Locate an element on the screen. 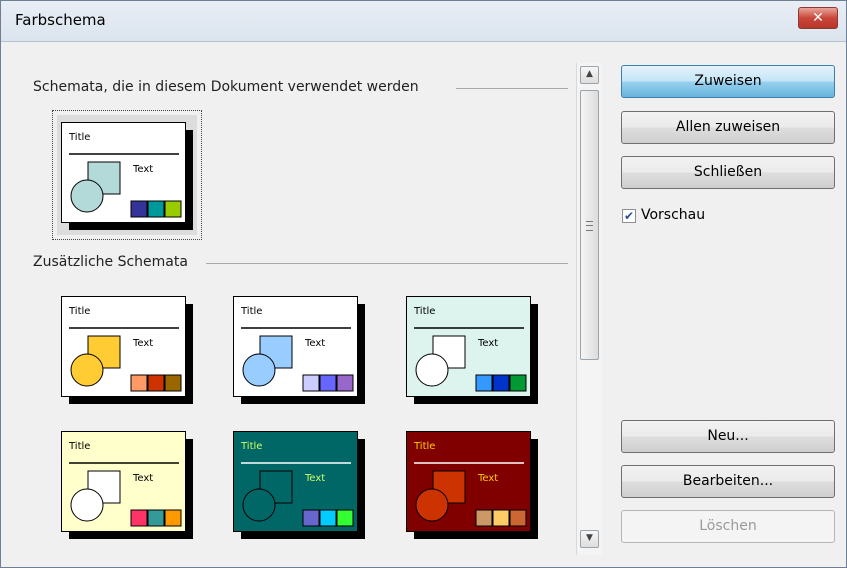  preview-checkbox: ✔ is located at coordinates (629, 216).